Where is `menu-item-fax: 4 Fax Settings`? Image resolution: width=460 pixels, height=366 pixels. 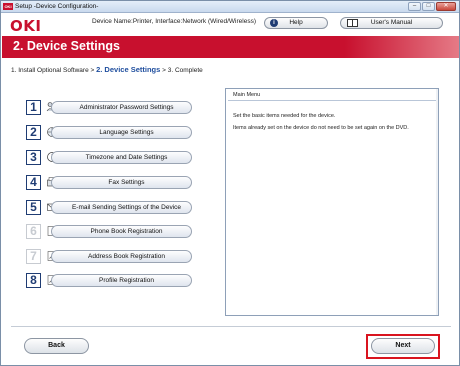 menu-item-fax: 4 Fax Settings is located at coordinates (109, 182).